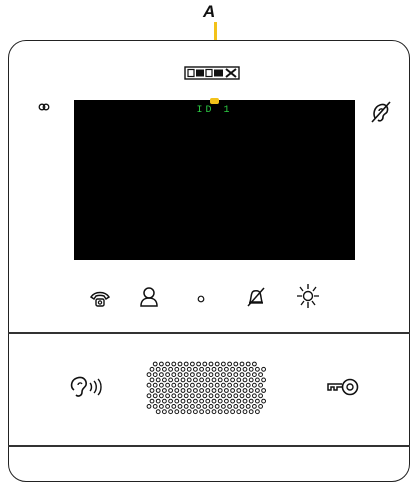 This screenshot has height=485, width=412. I want to click on light-icon, so click(308, 296).